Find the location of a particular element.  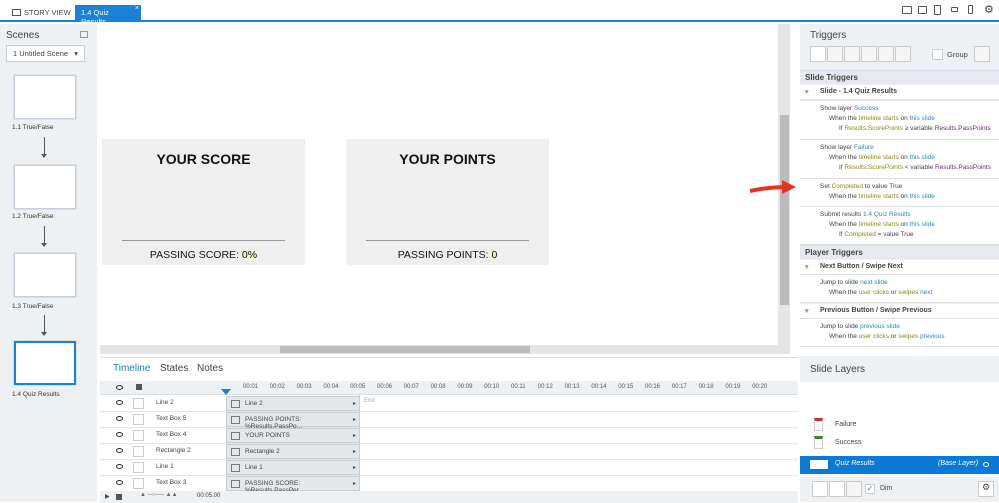

timeline-row: Text Box 4 YOUR POINTS is located at coordinates (449, 435).